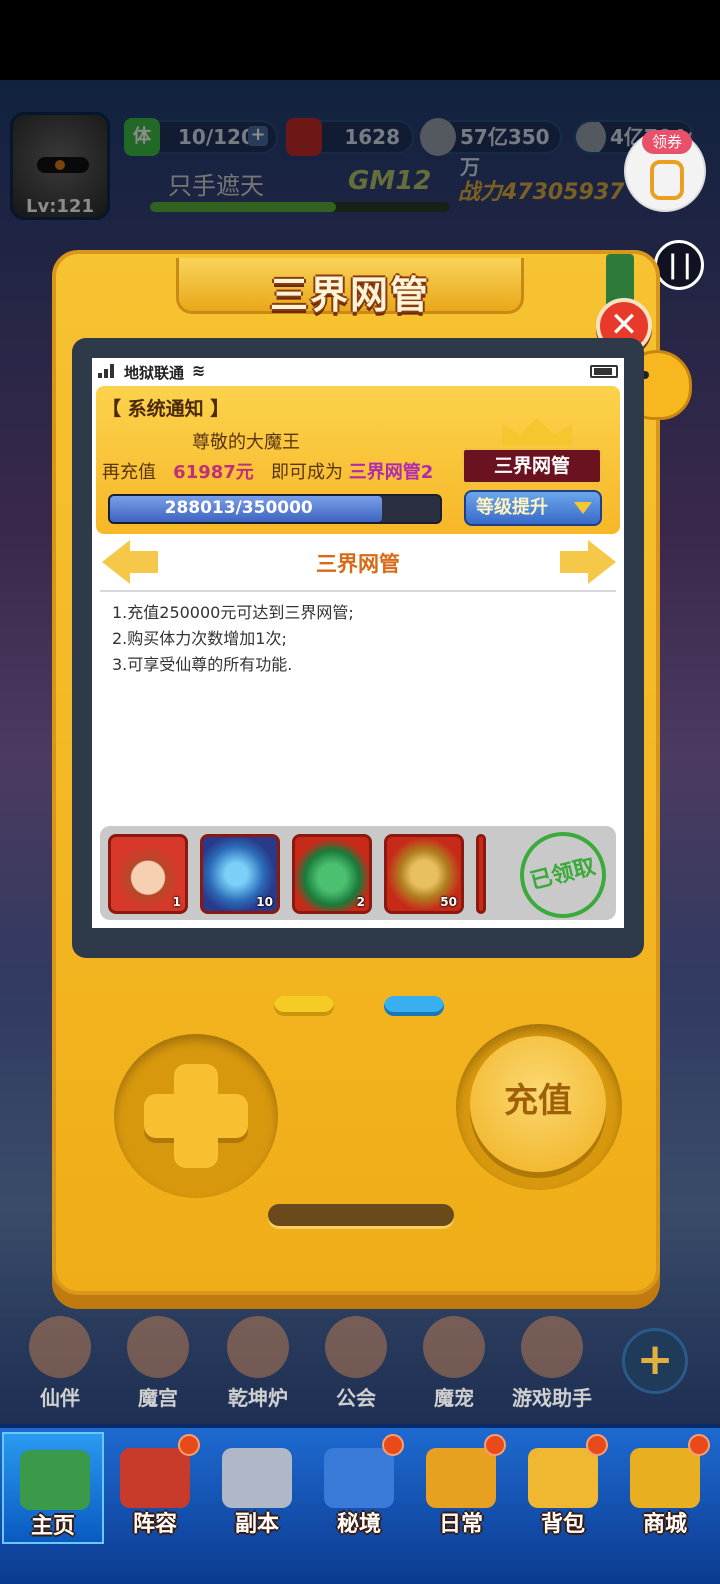 The width and height of the screenshot is (720, 1584). Describe the element at coordinates (358, 372) in the screenshot. I see `phone-status-bar: 地狱联通 ≋` at that location.